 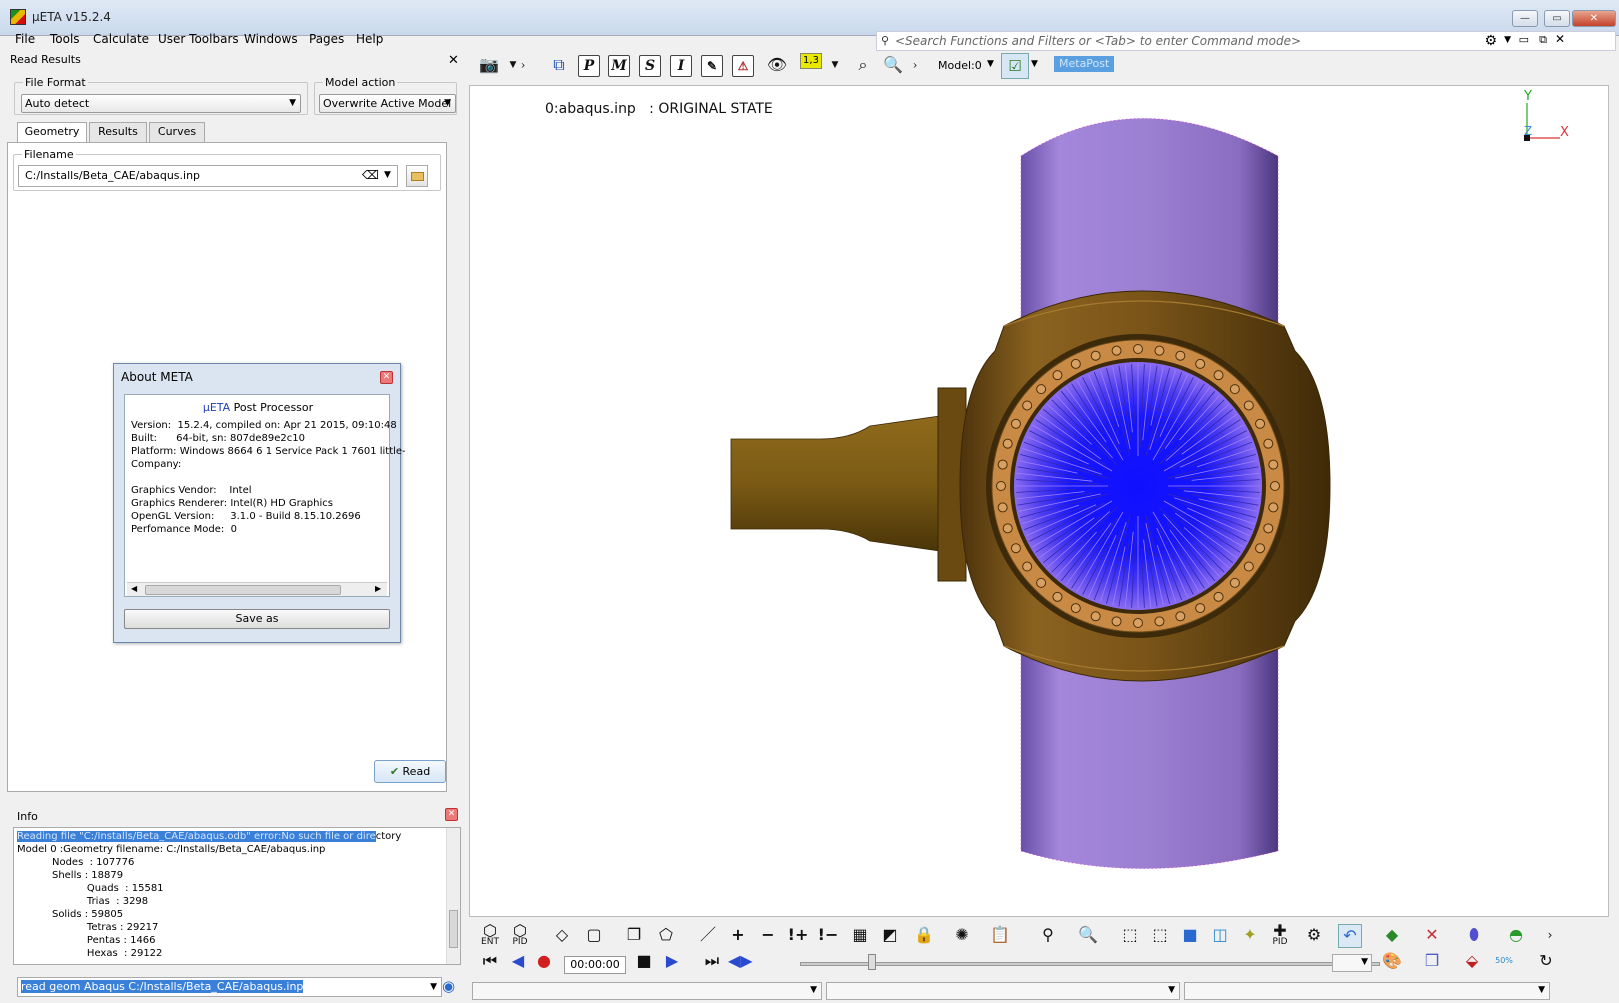 What do you see at coordinates (798, 936) in the screenshot?
I see `add-only-icon: !+` at bounding box center [798, 936].